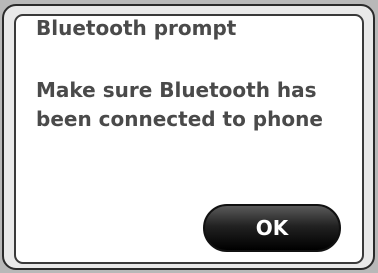 Image resolution: width=378 pixels, height=273 pixels. I want to click on ok-button-label: OK, so click(272, 228).